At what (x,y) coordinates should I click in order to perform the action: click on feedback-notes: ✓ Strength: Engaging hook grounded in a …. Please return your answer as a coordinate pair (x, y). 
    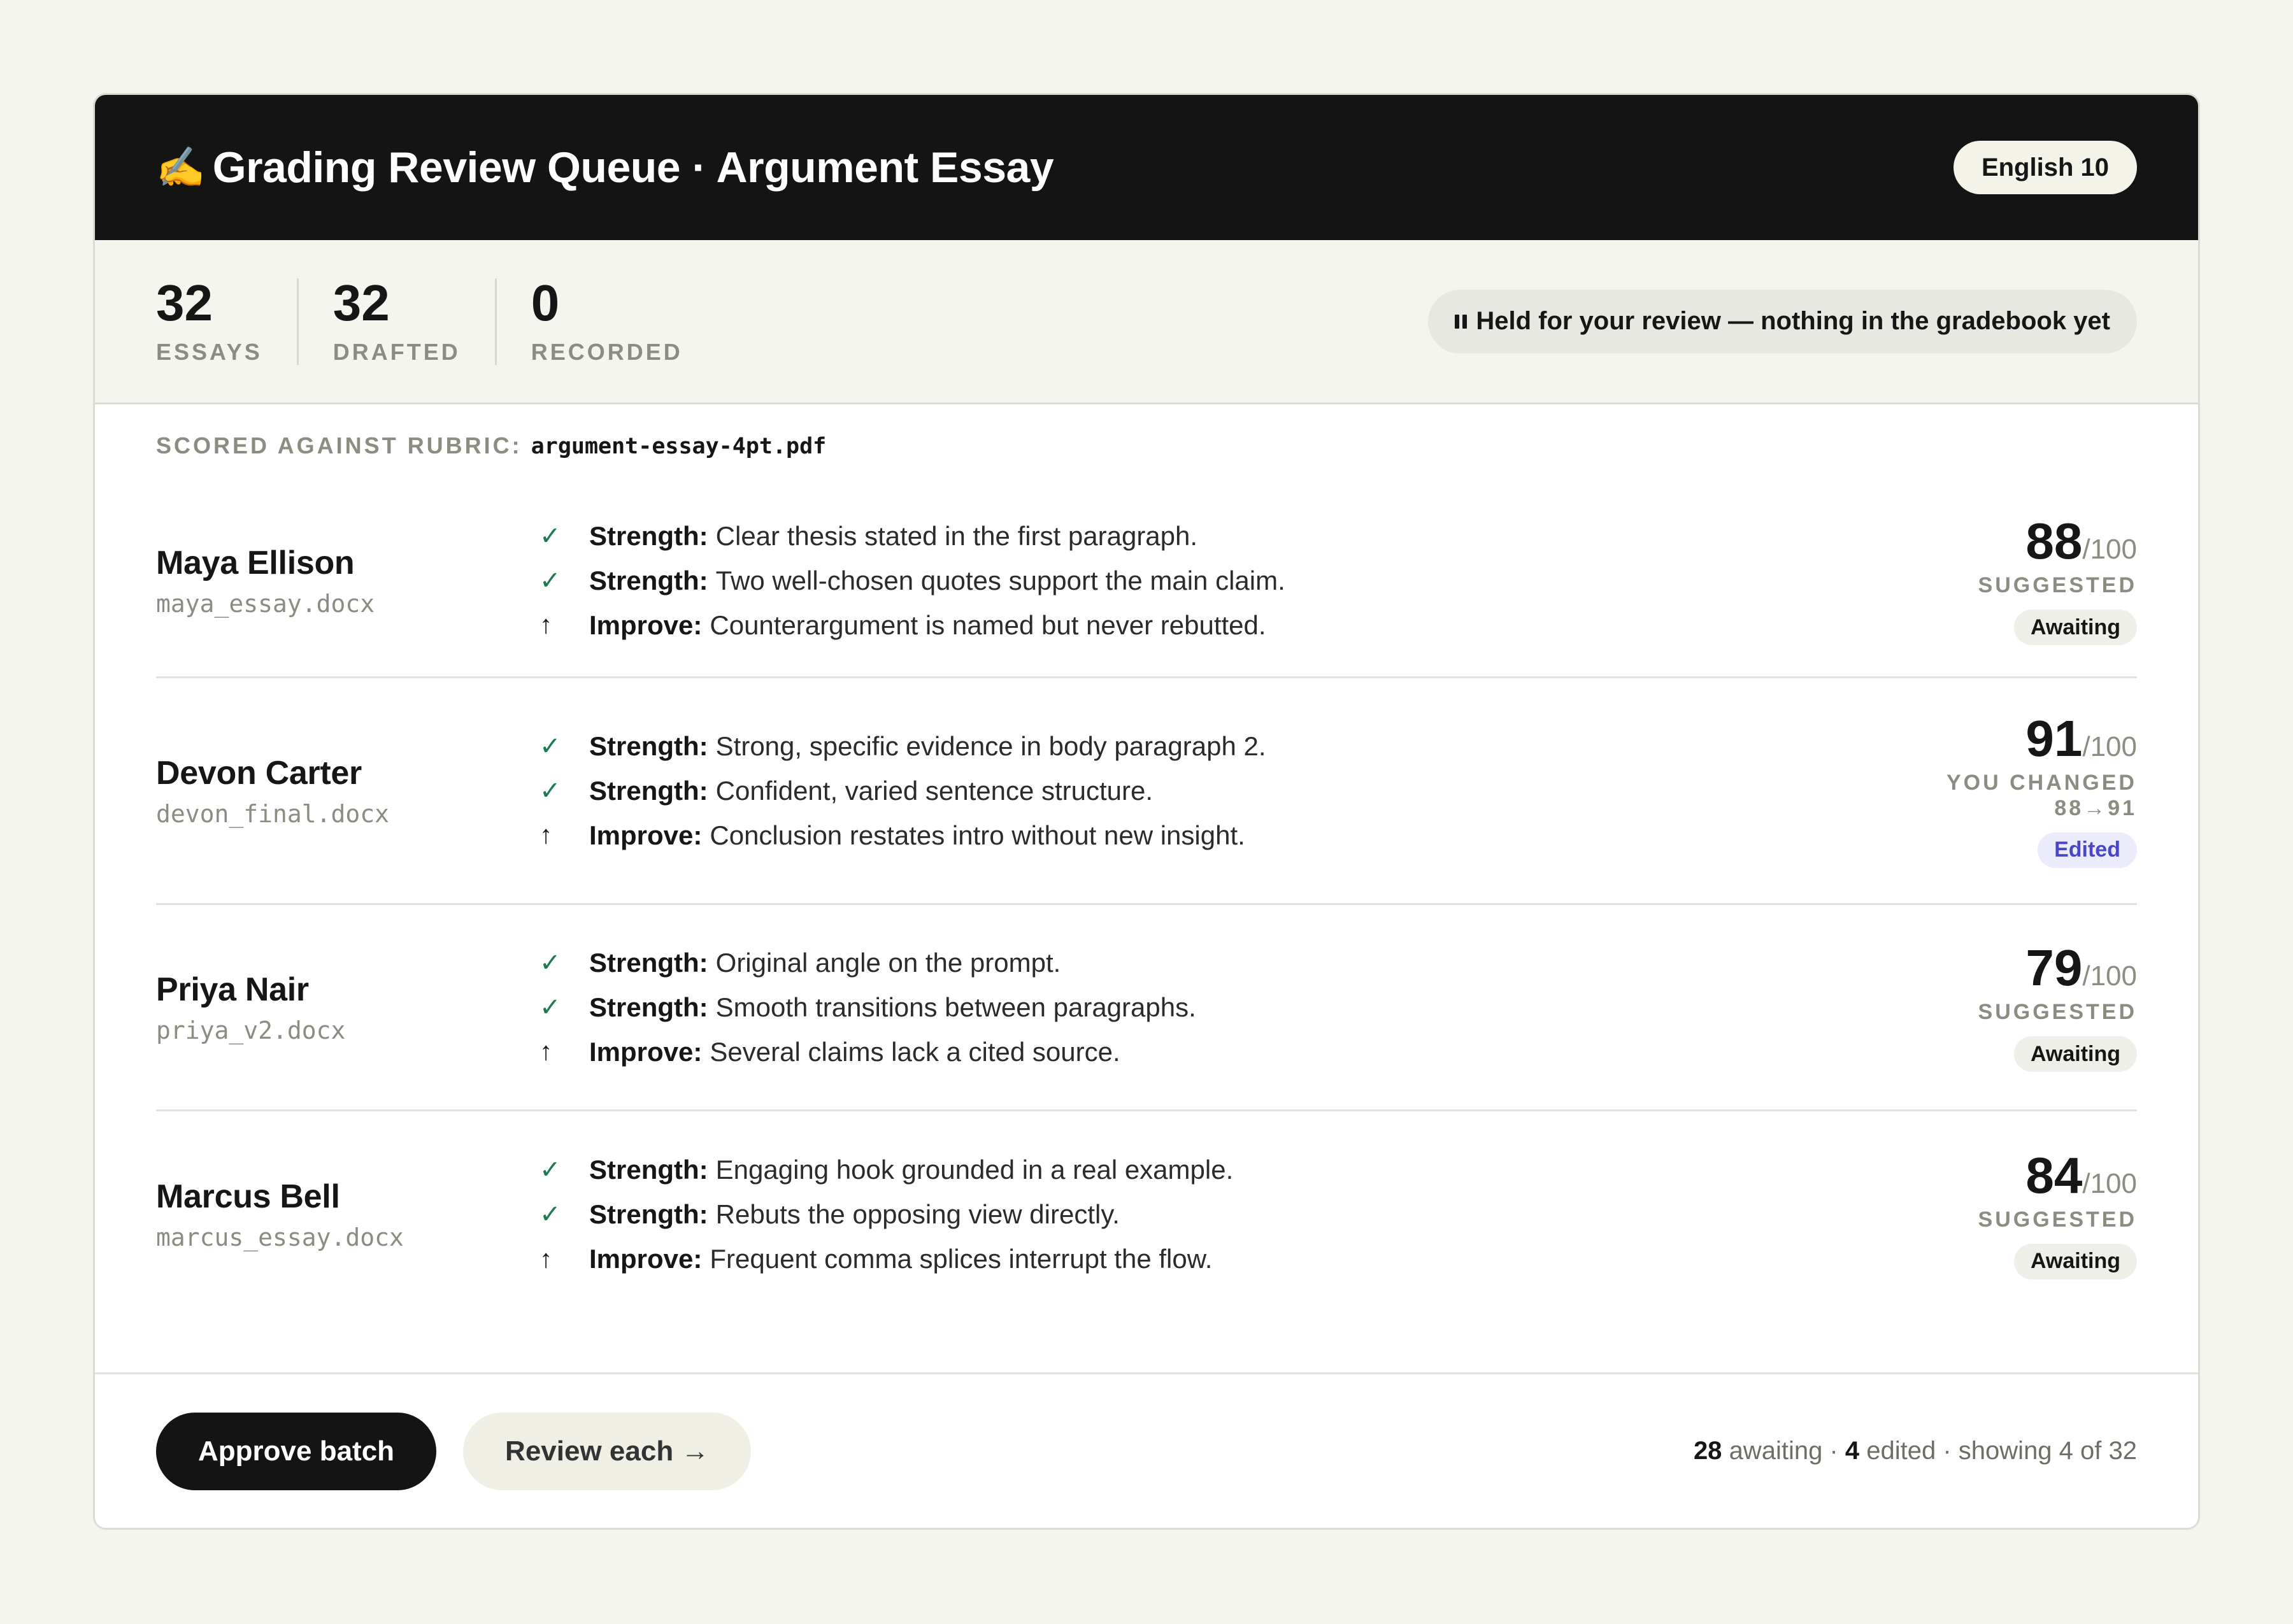
    Looking at the image, I should click on (1191, 1214).